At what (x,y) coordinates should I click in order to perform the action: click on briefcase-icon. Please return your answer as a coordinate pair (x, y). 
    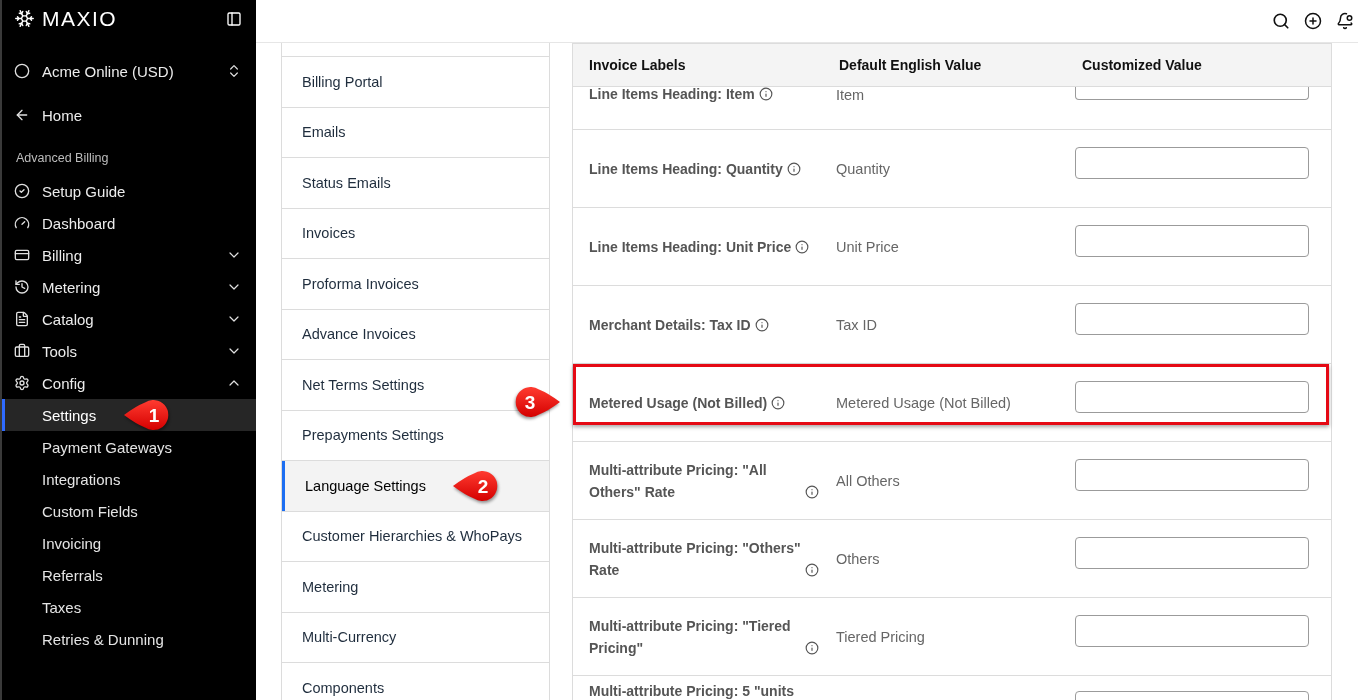
    Looking at the image, I should click on (22, 351).